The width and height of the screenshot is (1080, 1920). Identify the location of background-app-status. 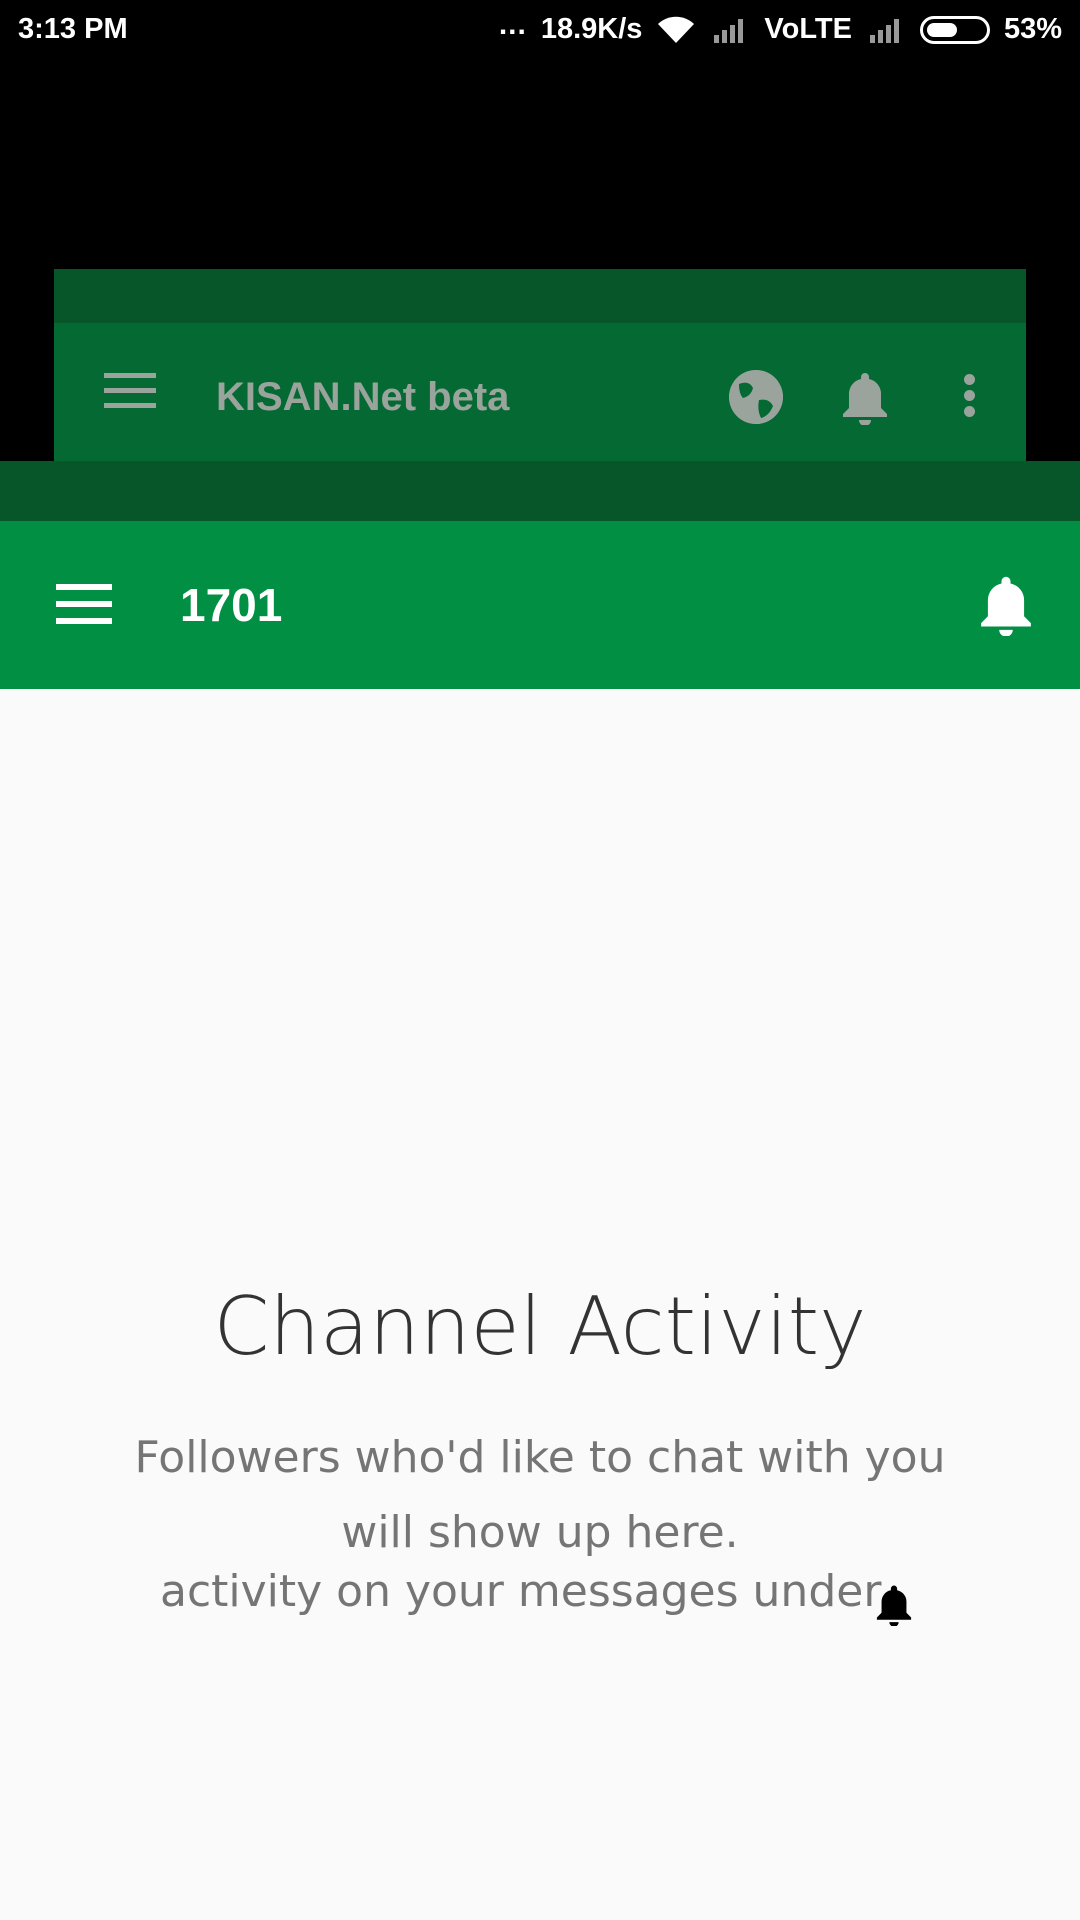
(540, 296).